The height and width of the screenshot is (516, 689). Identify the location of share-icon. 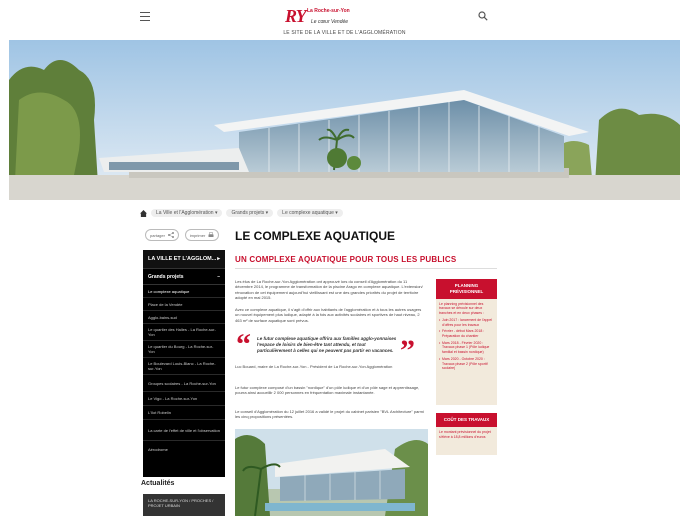
(170, 235).